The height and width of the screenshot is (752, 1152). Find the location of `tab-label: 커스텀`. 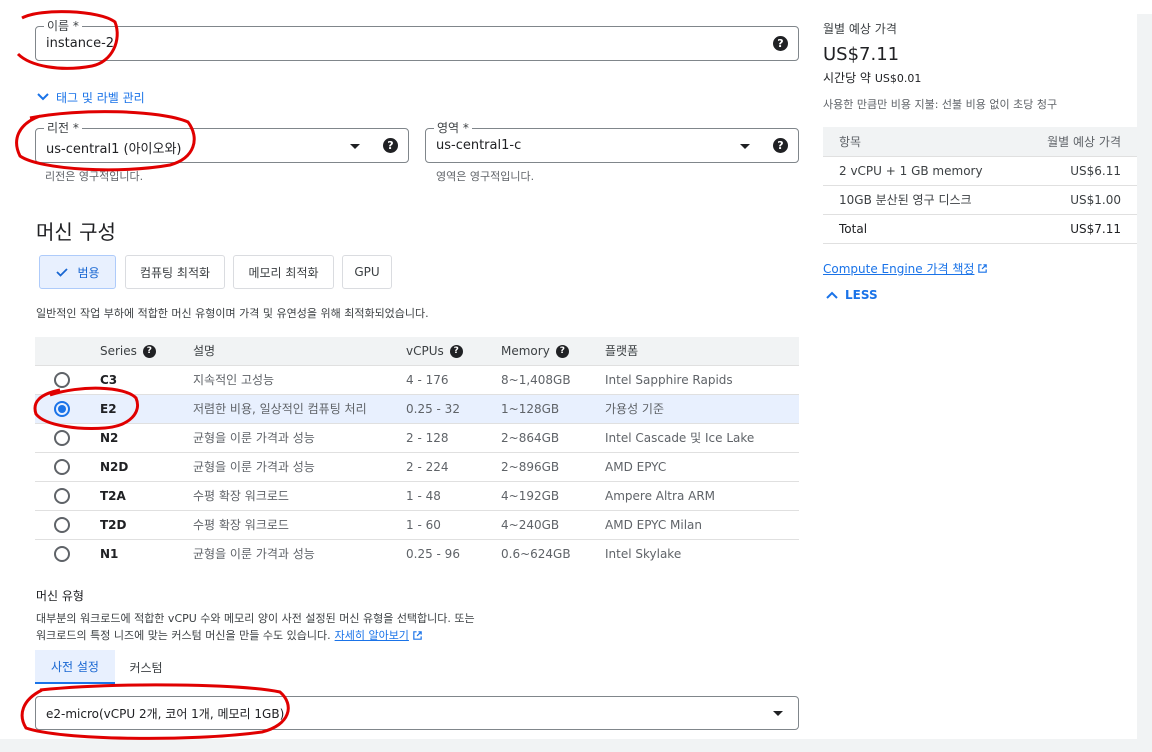

tab-label: 커스텀 is located at coordinates (146, 667).